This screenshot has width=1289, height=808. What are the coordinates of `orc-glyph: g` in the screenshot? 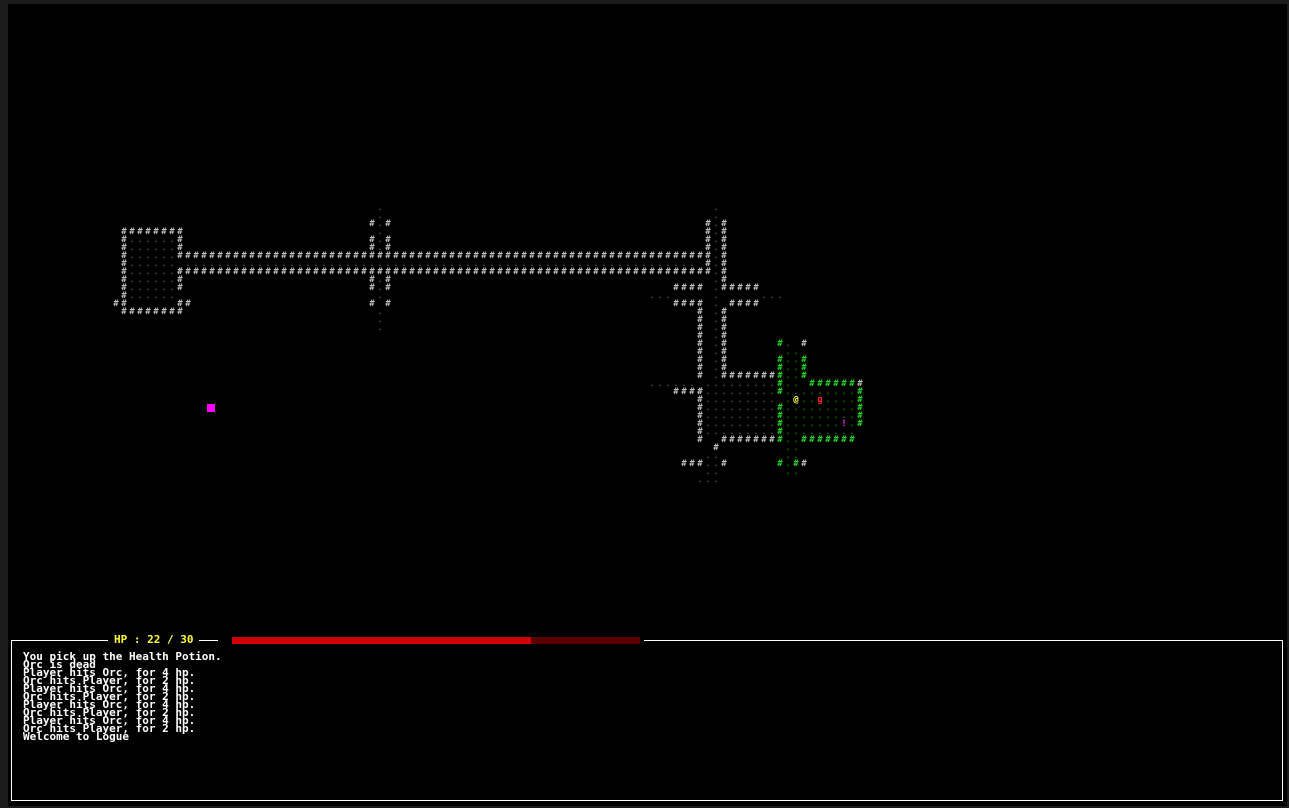 It's located at (820, 400).